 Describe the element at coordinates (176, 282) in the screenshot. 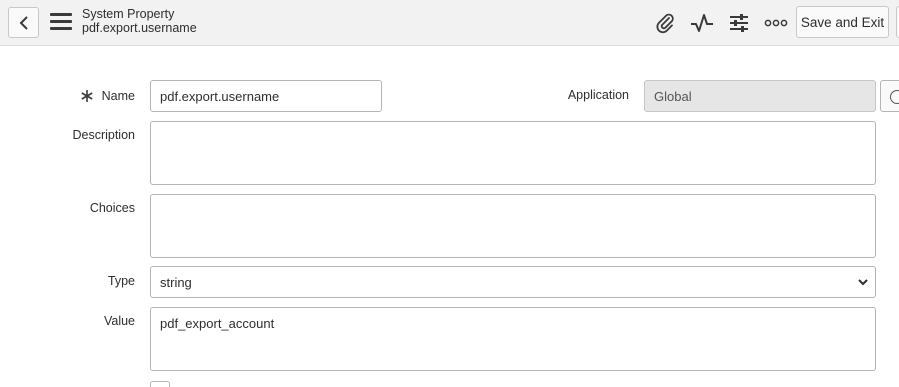

I see `type-selected-value: string` at that location.